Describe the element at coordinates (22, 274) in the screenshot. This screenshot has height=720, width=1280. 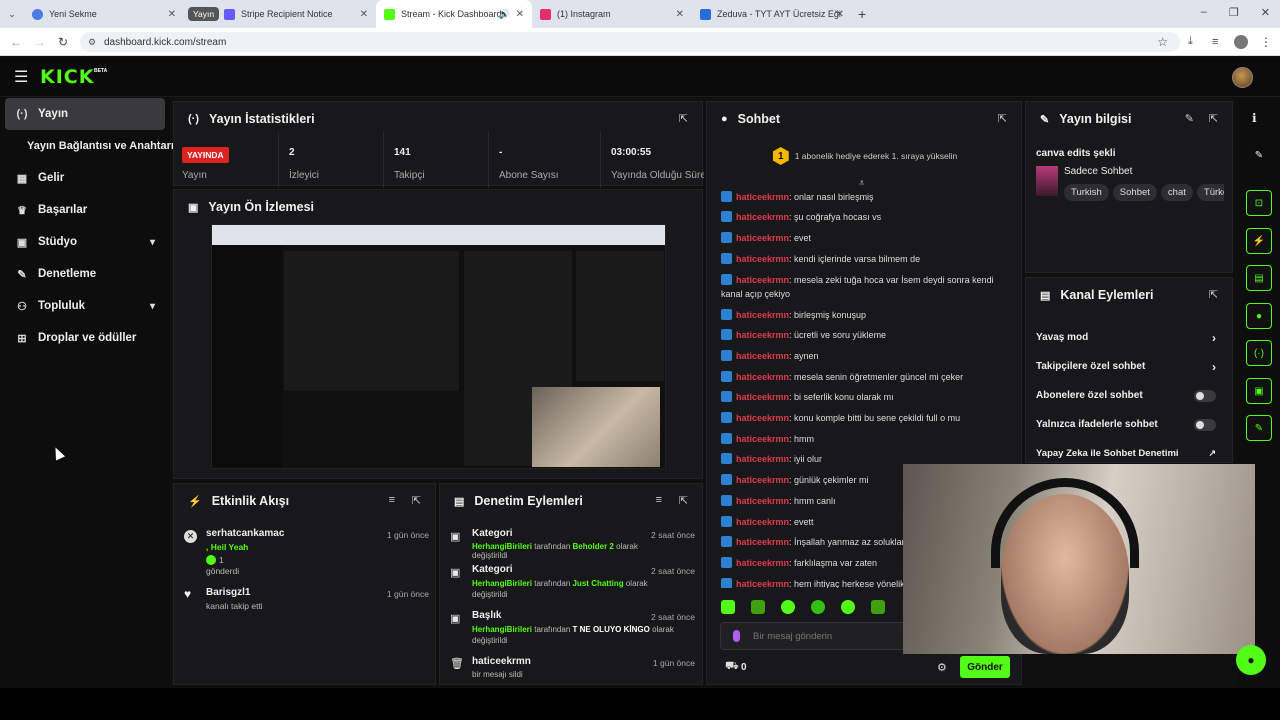
I see `wrench-icon: ✎` at that location.